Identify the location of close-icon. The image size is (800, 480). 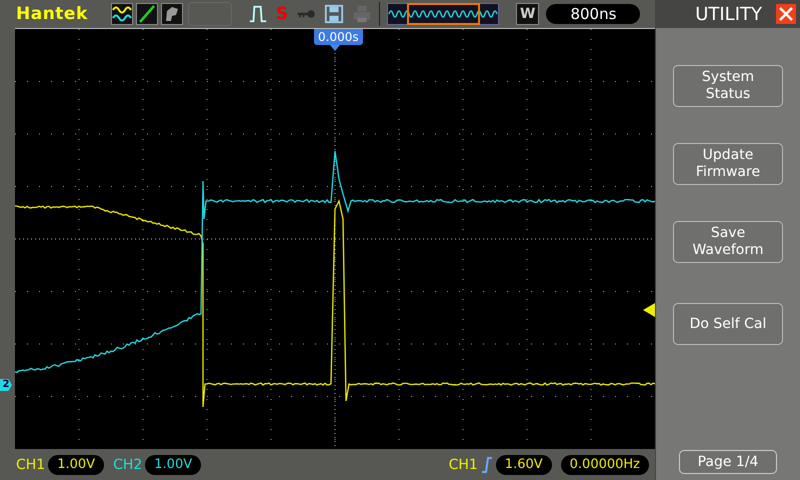
(786, 14).